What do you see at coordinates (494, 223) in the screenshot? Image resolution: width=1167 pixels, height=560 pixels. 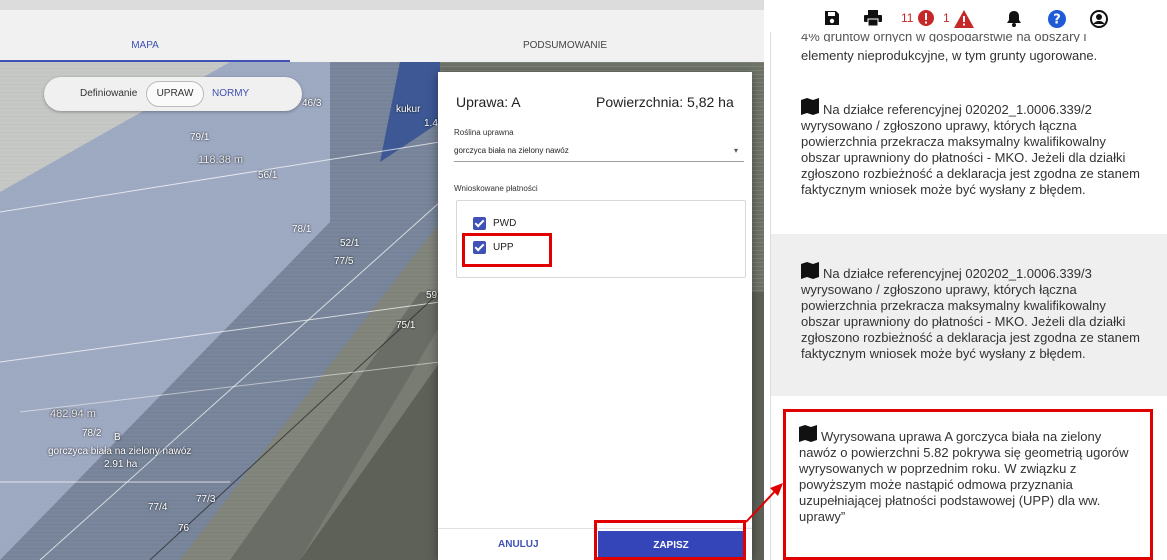 I see `payment-checkbox-pwd: PWD` at bounding box center [494, 223].